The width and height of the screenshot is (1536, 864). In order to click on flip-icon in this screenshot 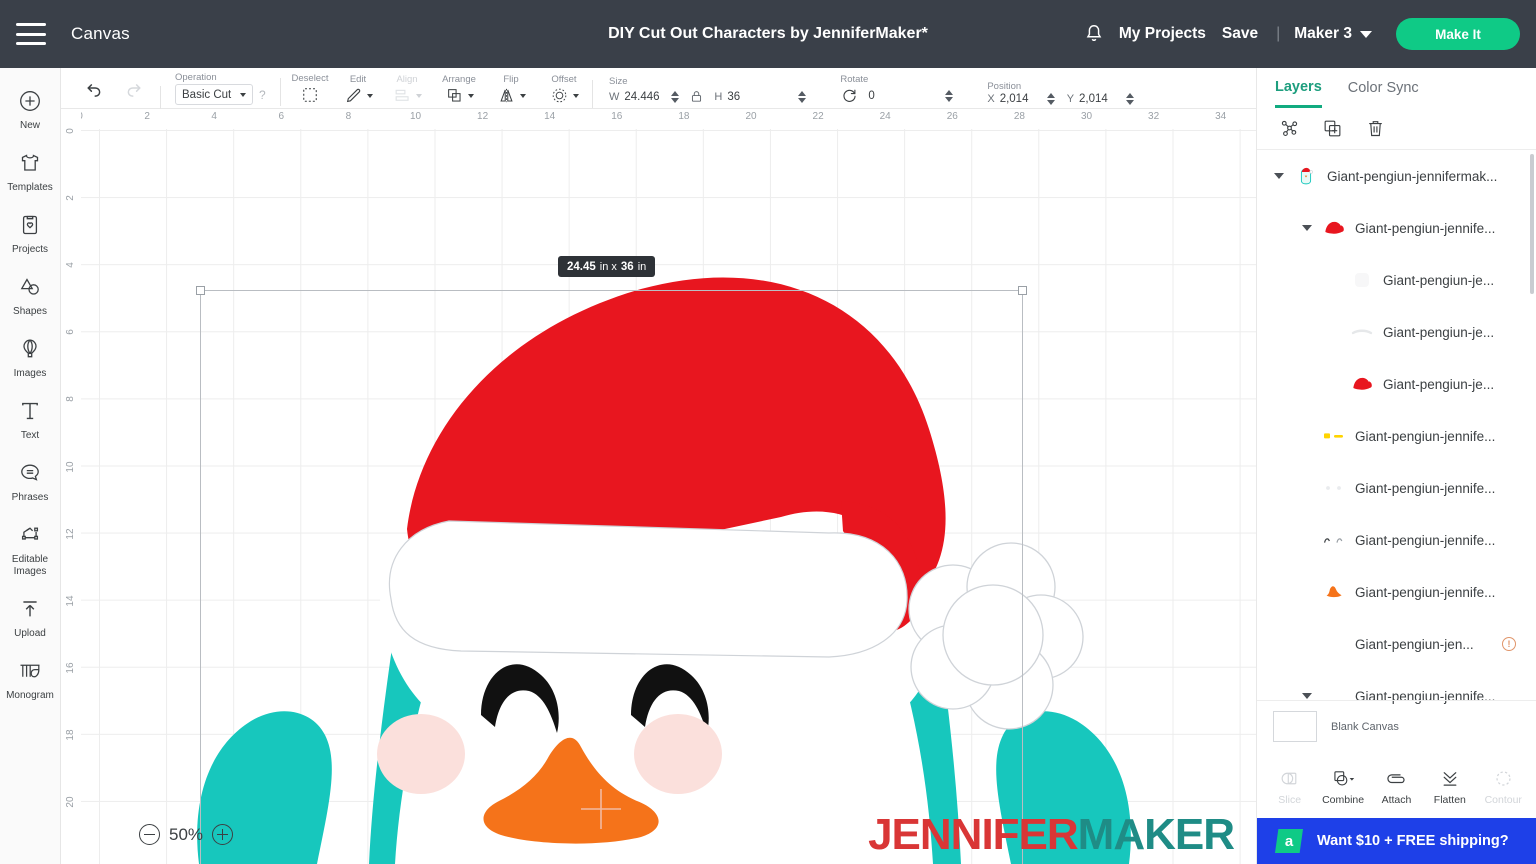, I will do `click(506, 95)`.